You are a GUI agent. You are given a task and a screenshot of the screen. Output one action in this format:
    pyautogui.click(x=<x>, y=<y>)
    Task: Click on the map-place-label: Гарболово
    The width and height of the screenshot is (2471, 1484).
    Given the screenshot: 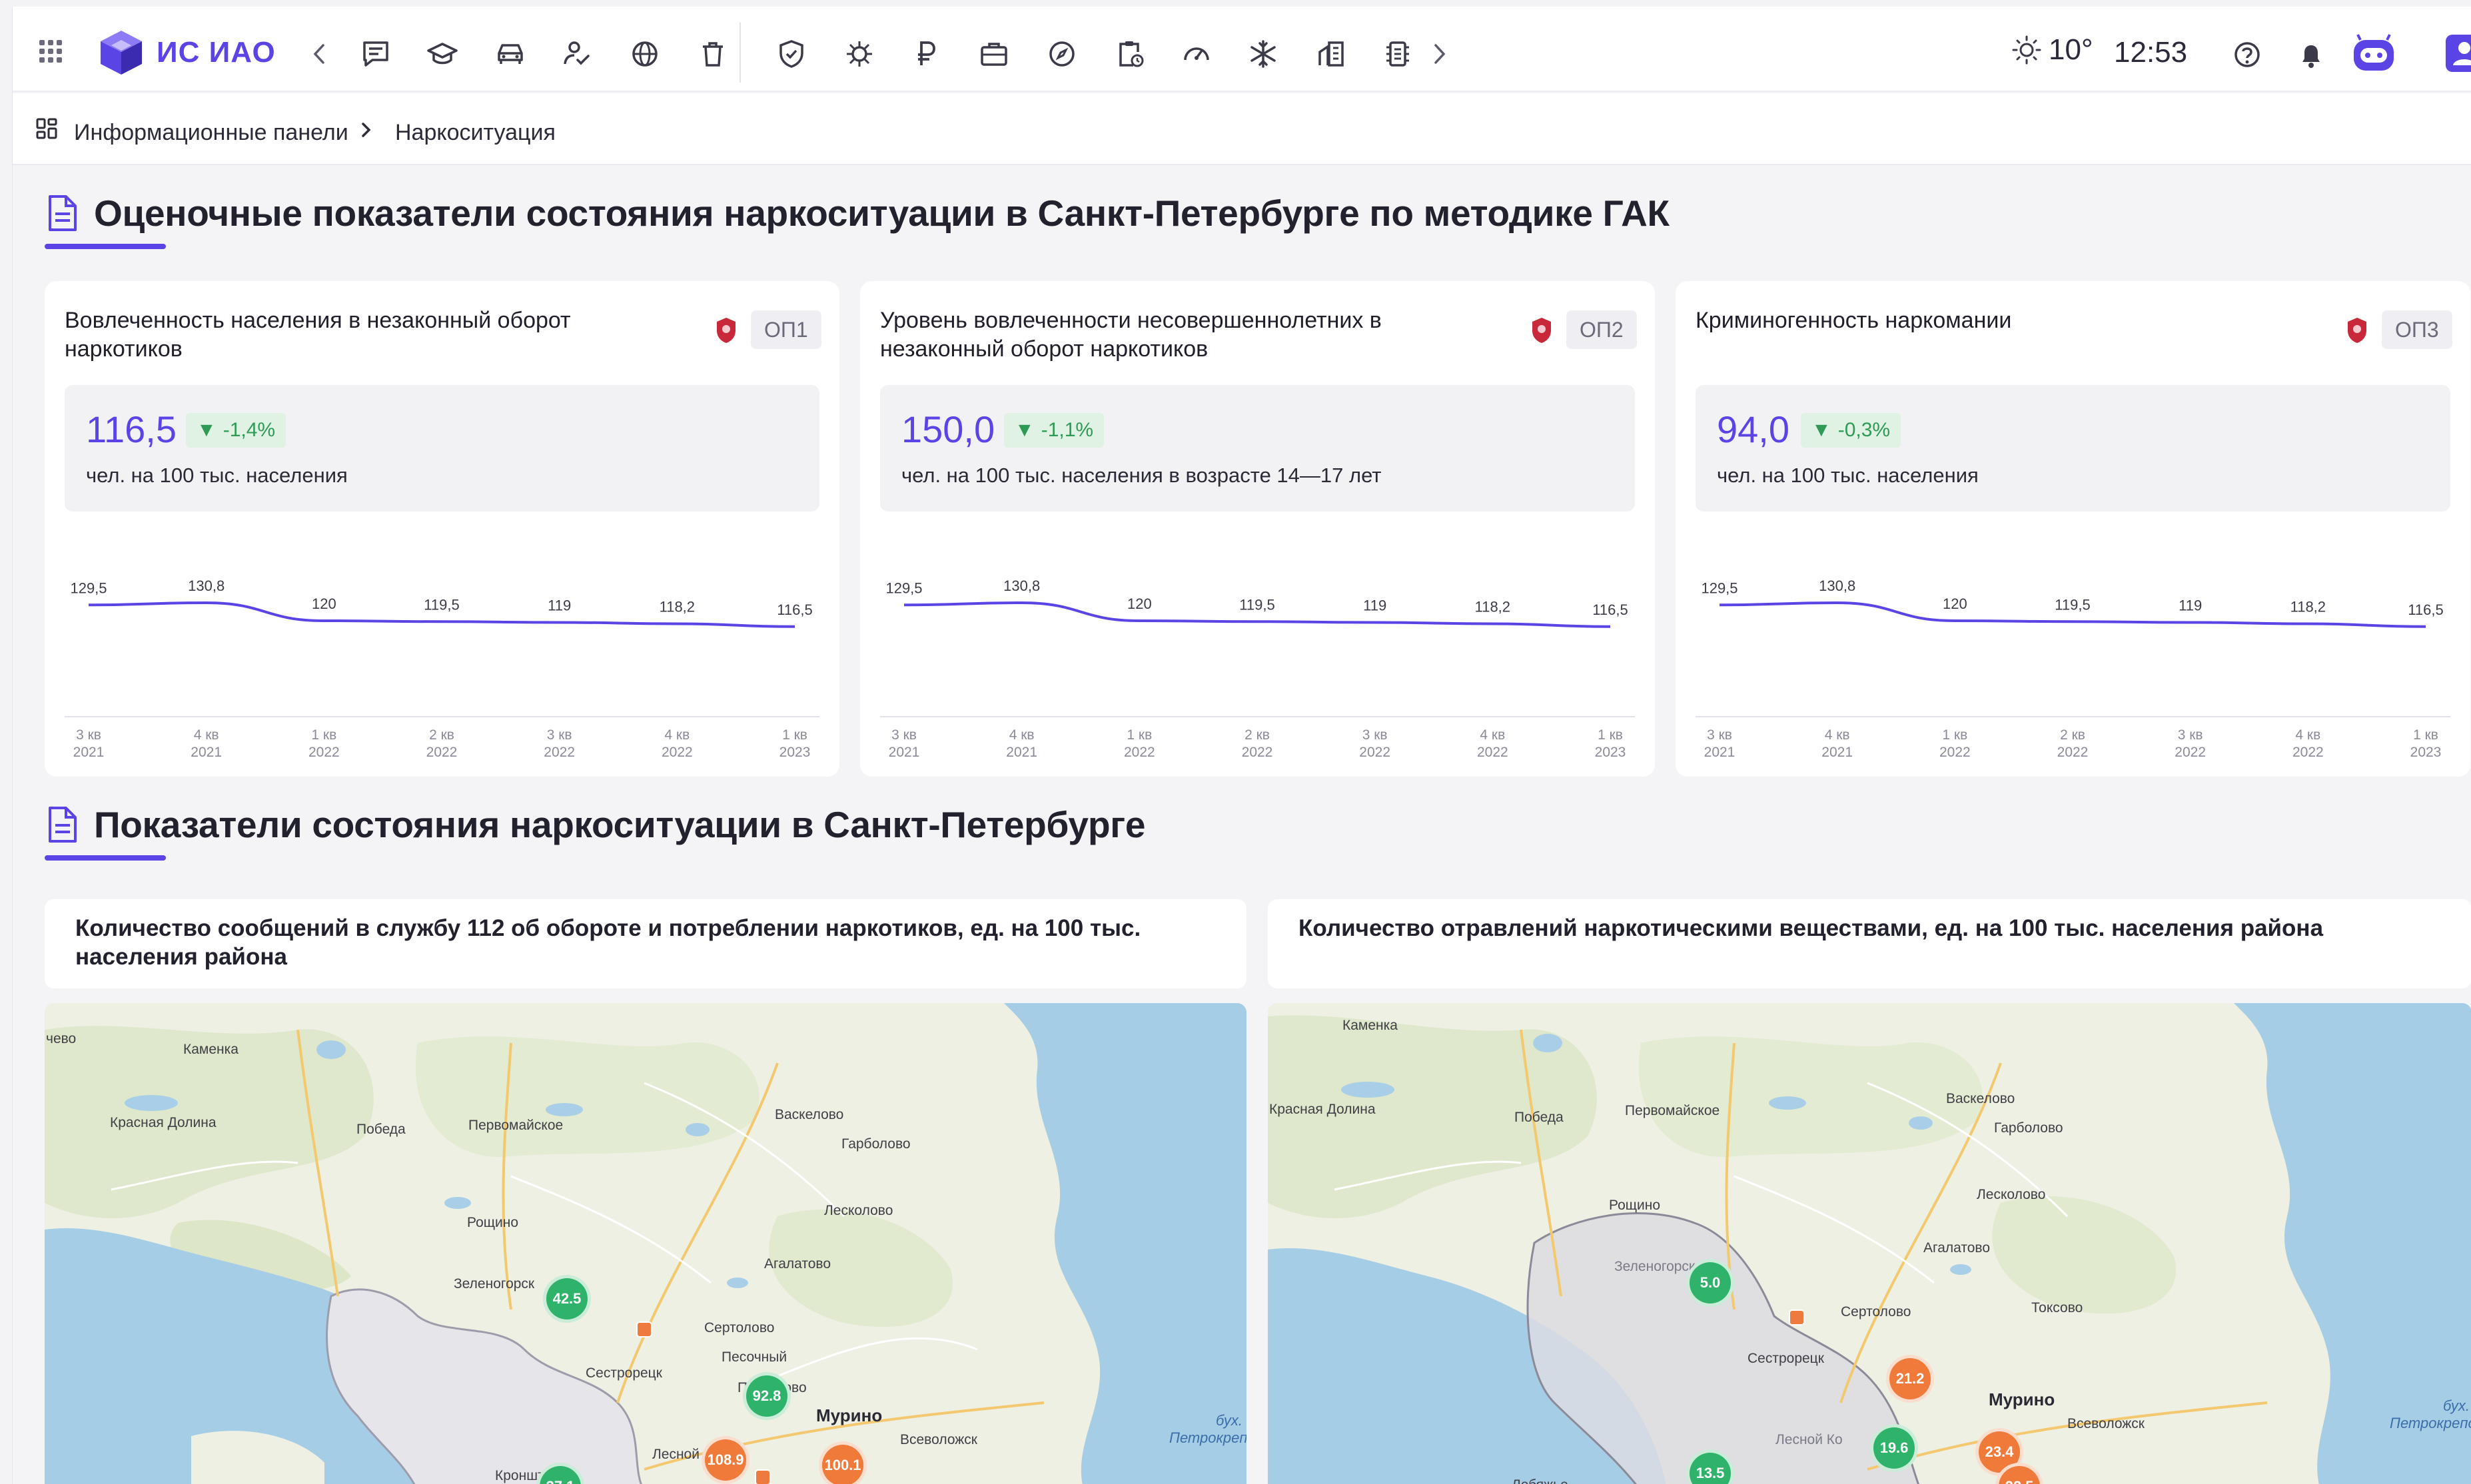 What is the action you would take?
    pyautogui.click(x=876, y=1144)
    